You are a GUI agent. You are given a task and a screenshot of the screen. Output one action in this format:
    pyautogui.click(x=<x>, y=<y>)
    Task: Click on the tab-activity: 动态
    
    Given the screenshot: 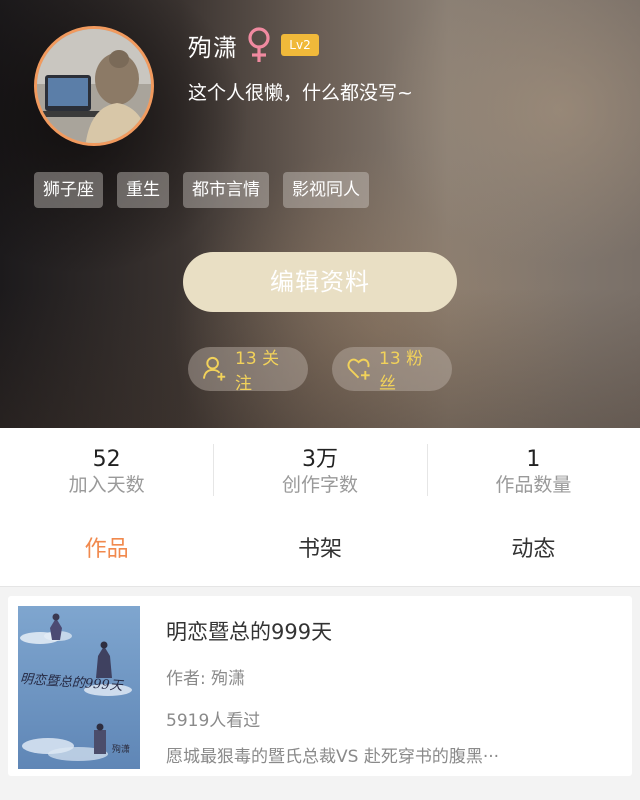 What is the action you would take?
    pyautogui.click(x=533, y=550)
    